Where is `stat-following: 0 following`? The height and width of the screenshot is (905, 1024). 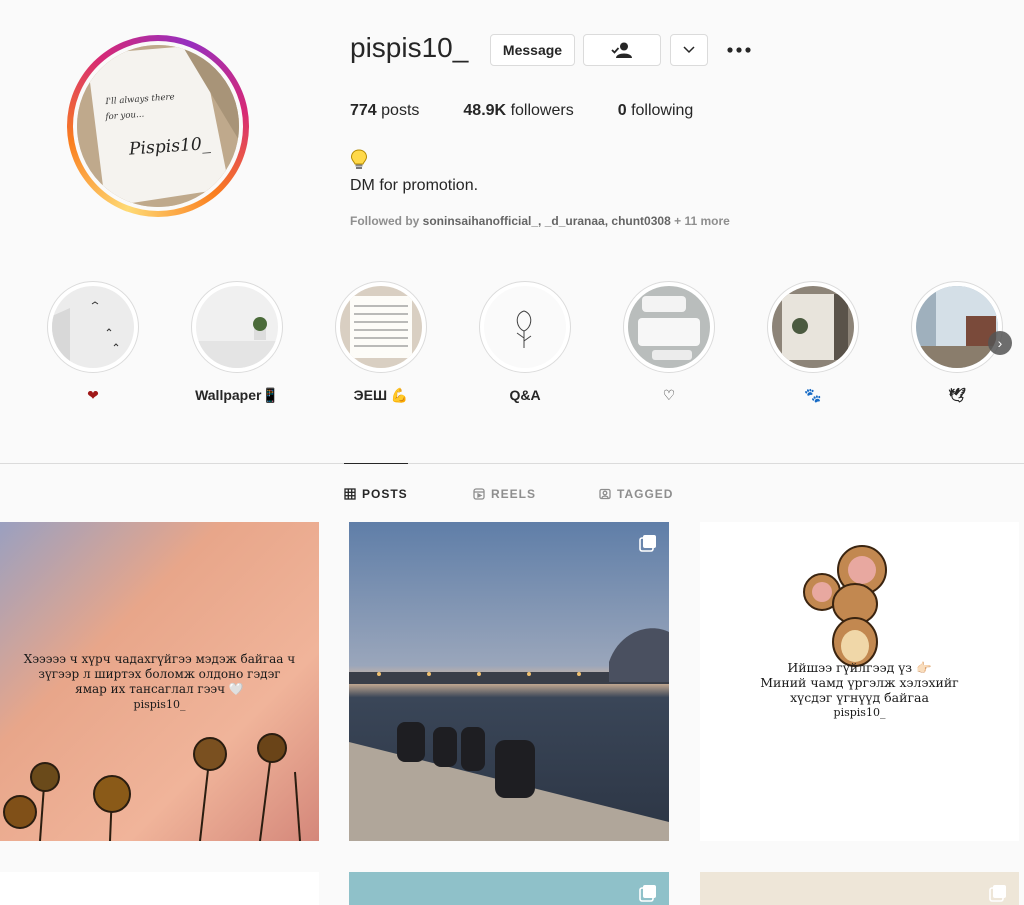 stat-following: 0 following is located at coordinates (656, 111).